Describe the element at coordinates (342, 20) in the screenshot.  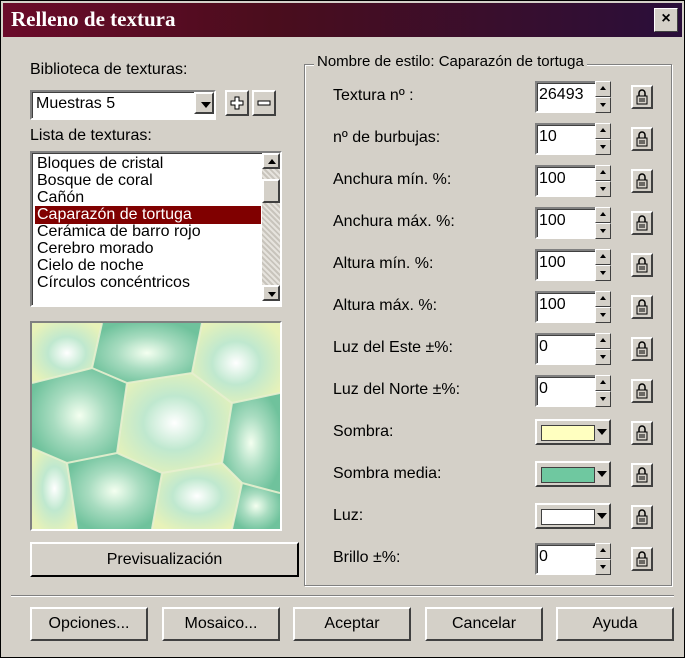
I see `title-bar: Relleno de textura ×` at that location.